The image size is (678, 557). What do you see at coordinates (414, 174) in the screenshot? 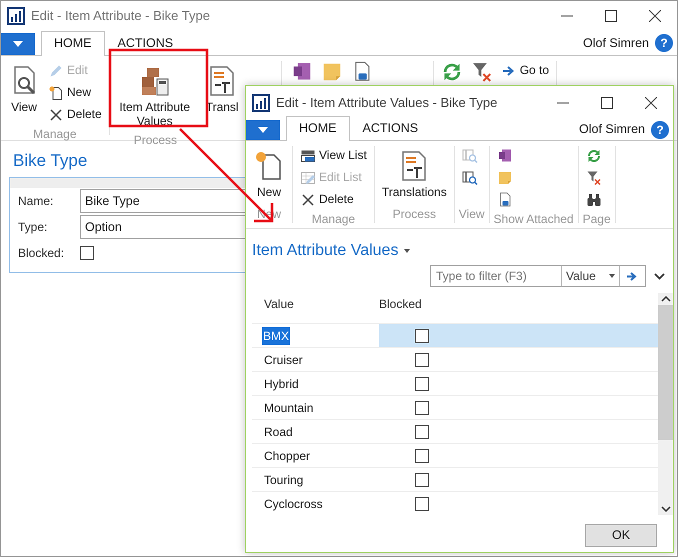
I see `ribbon-button: Translations` at bounding box center [414, 174].